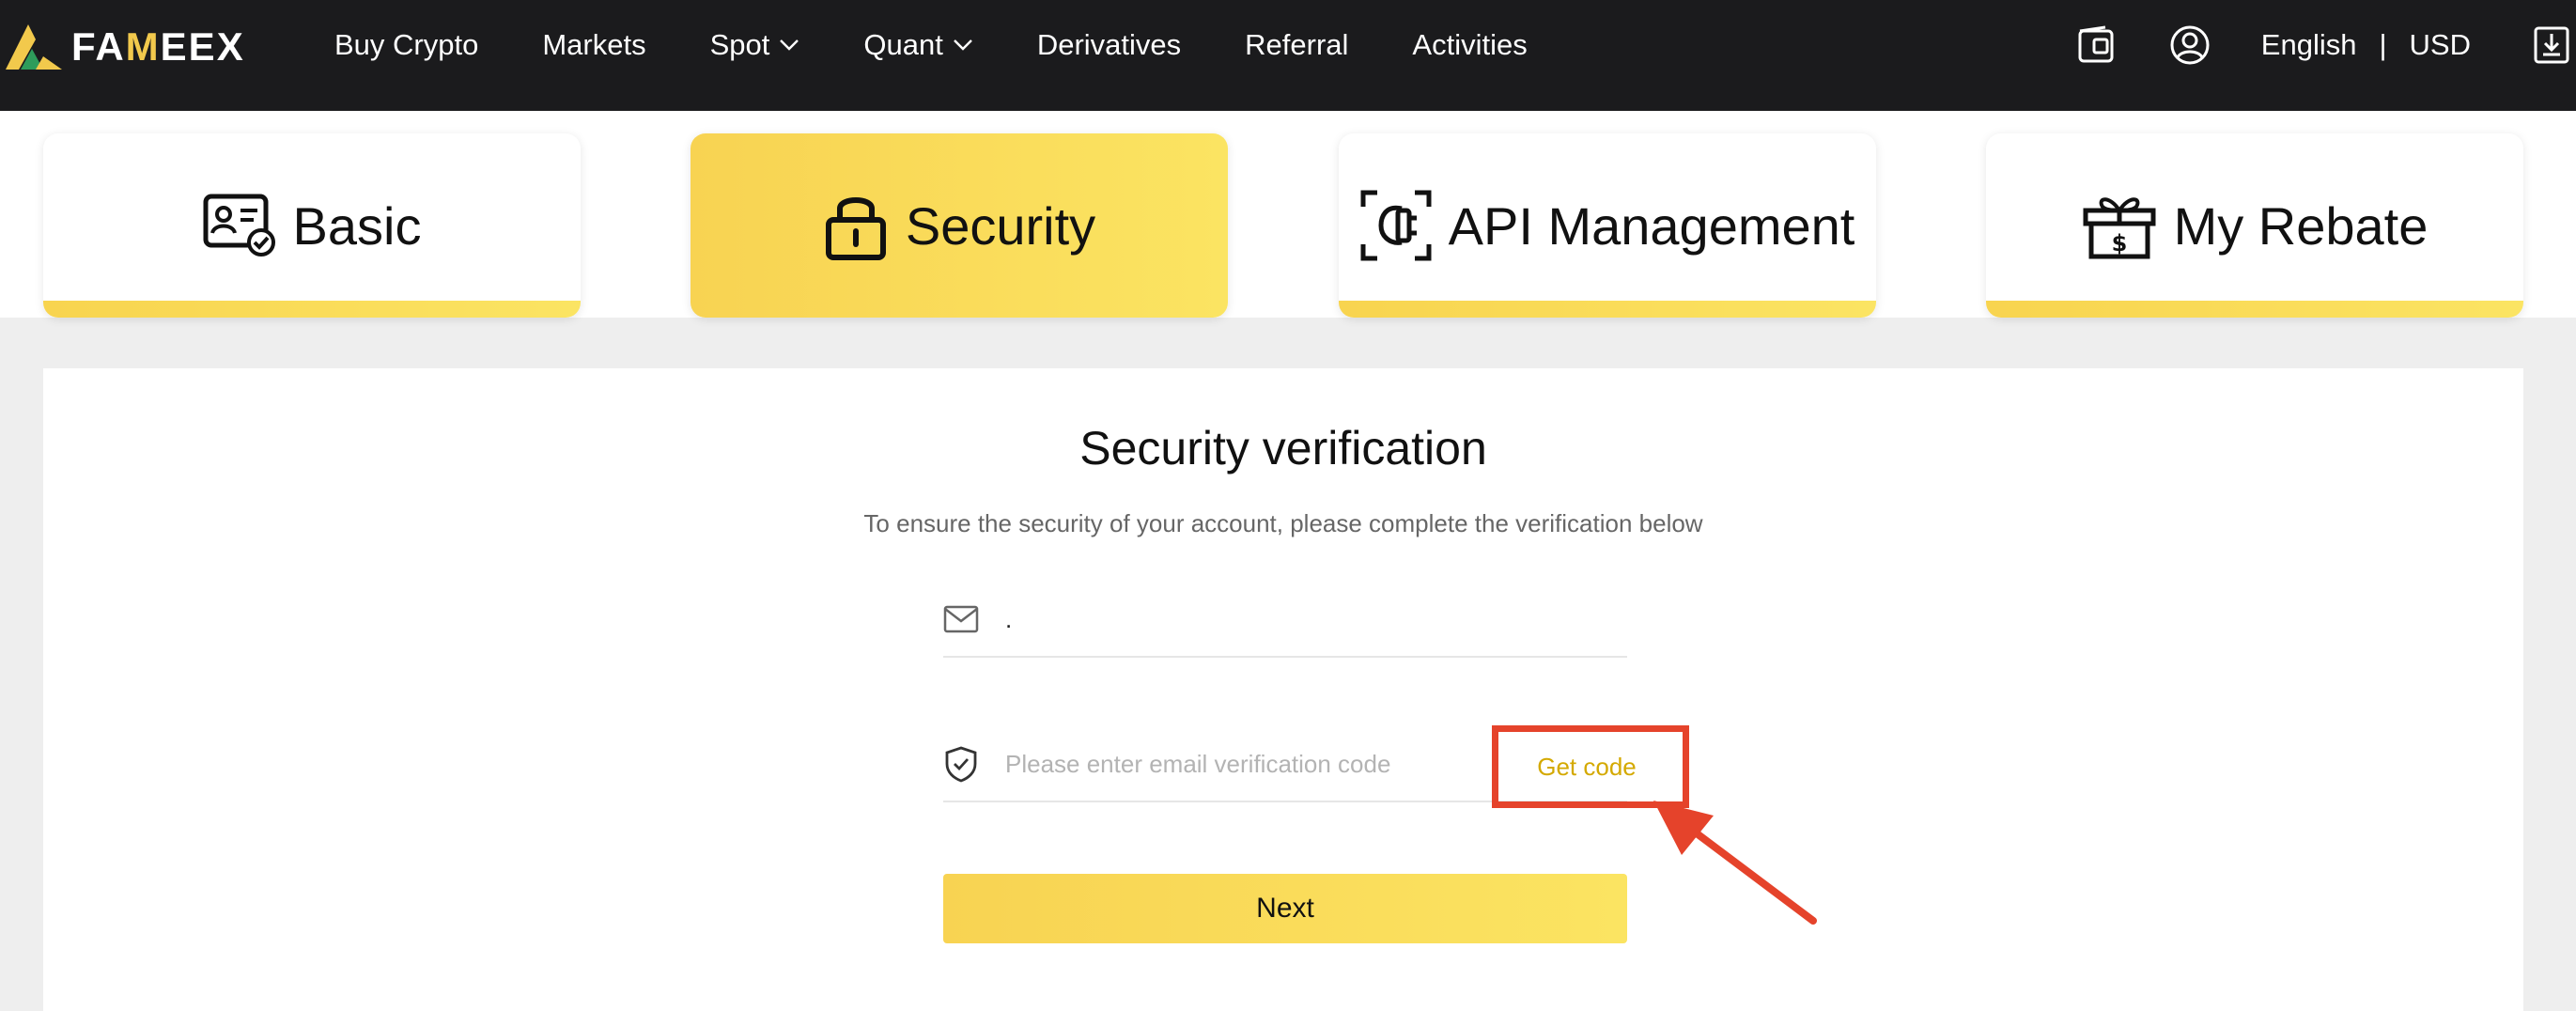  I want to click on tab-security: Security, so click(960, 225).